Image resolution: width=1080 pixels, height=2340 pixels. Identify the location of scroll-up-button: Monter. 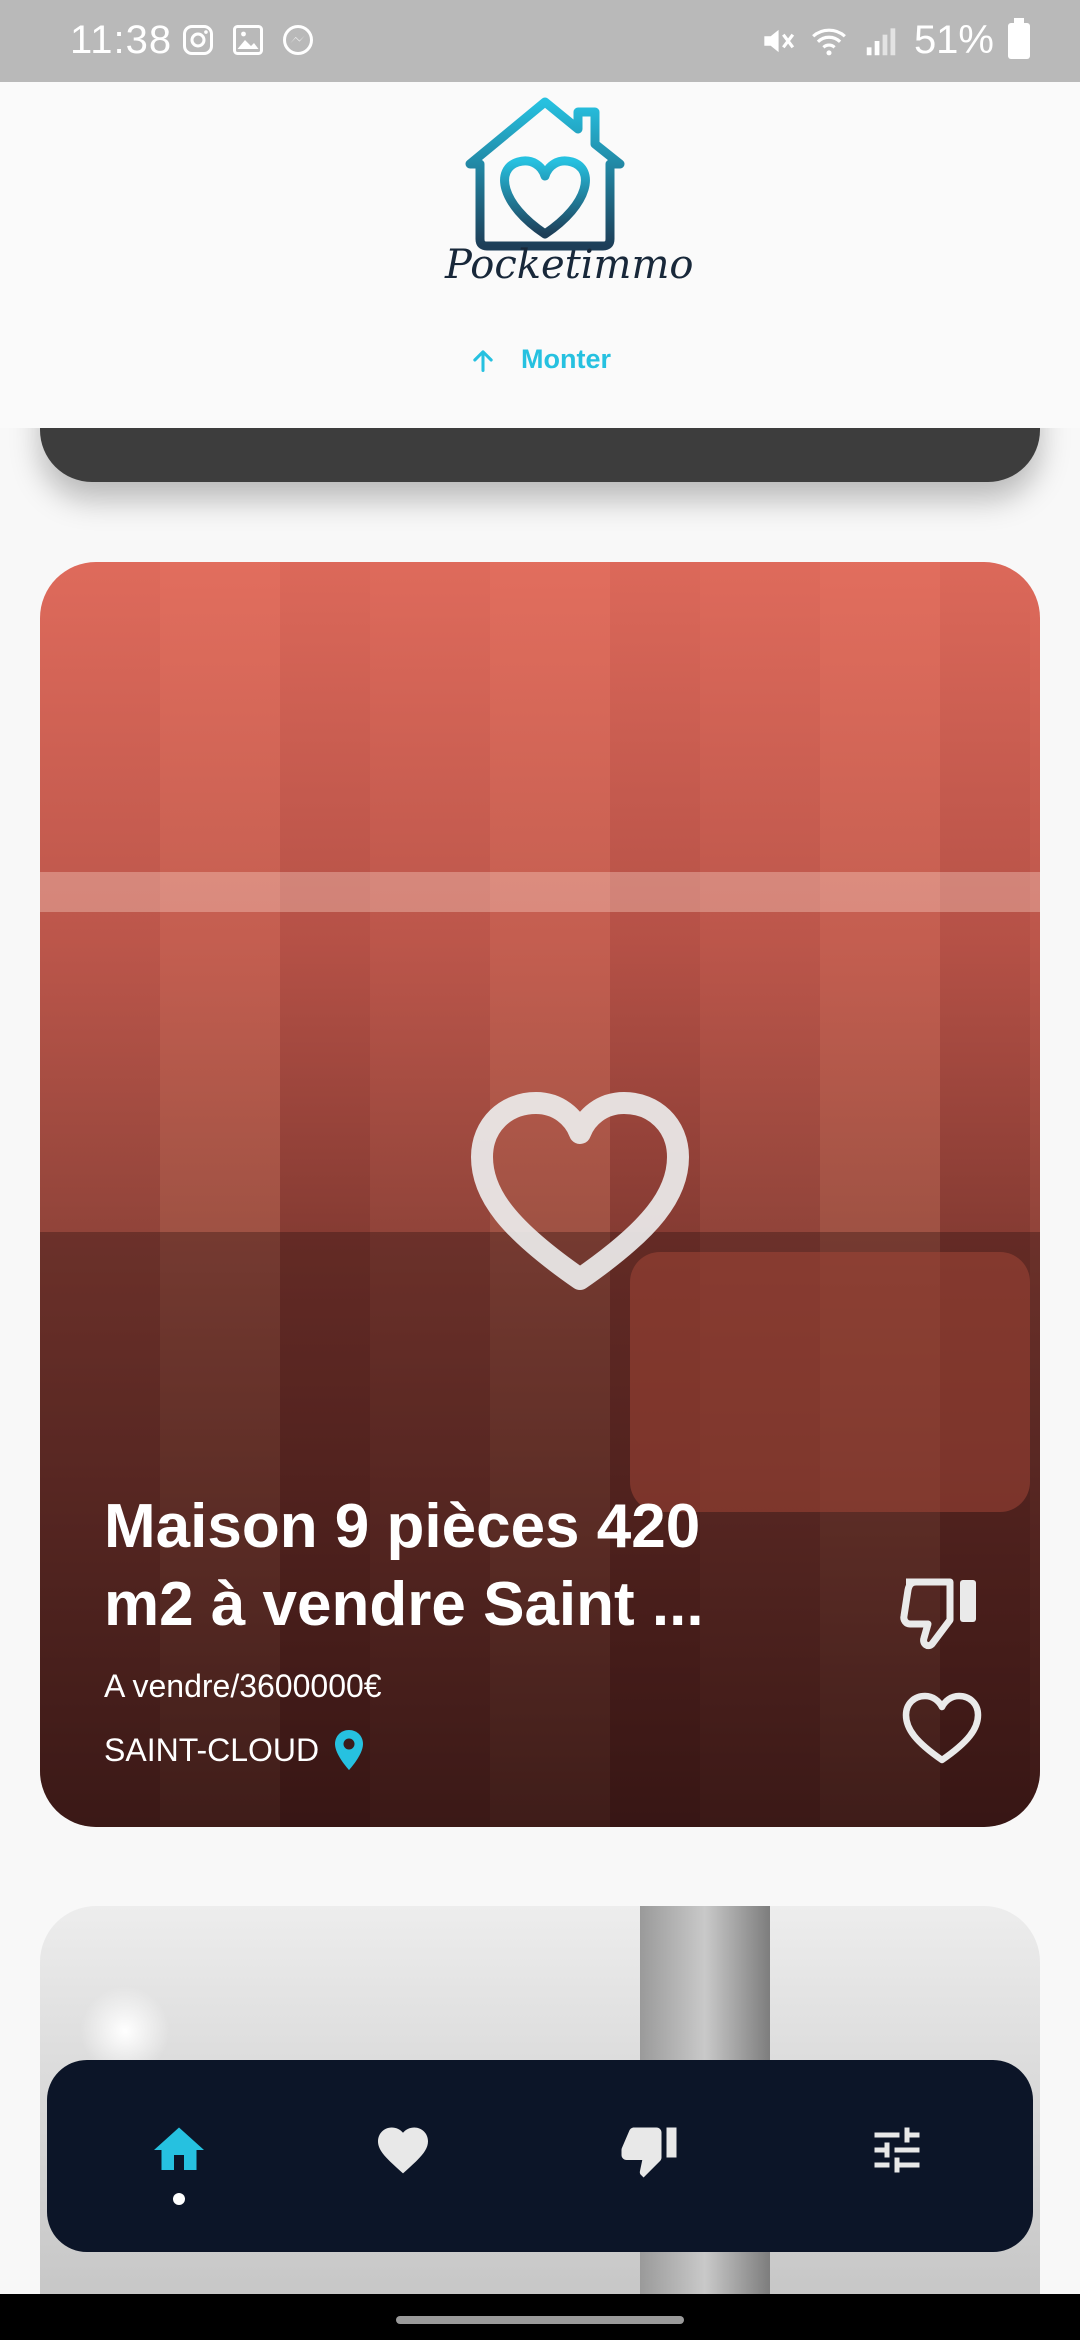
(540, 359).